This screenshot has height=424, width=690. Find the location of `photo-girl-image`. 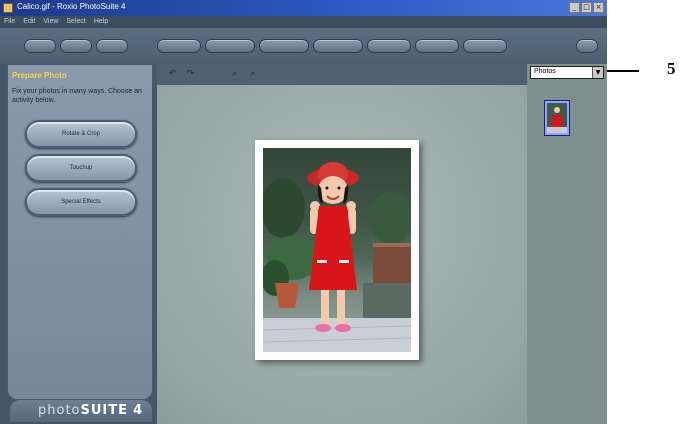

photo-girl-image is located at coordinates (337, 250).